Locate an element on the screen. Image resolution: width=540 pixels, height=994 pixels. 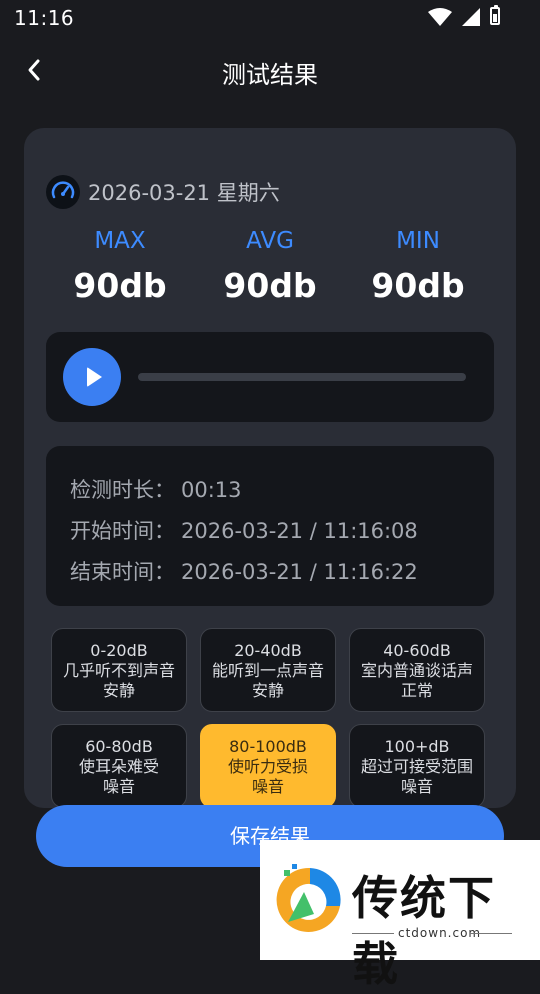
play-button is located at coordinates (92, 377).